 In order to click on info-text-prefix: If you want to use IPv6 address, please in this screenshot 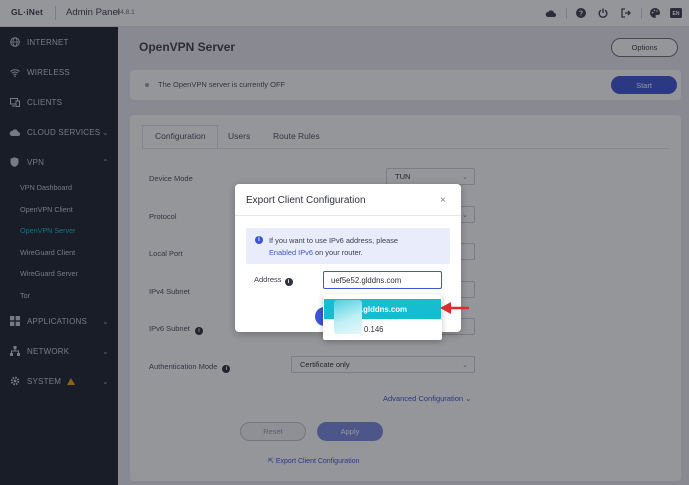, I will do `click(334, 240)`.